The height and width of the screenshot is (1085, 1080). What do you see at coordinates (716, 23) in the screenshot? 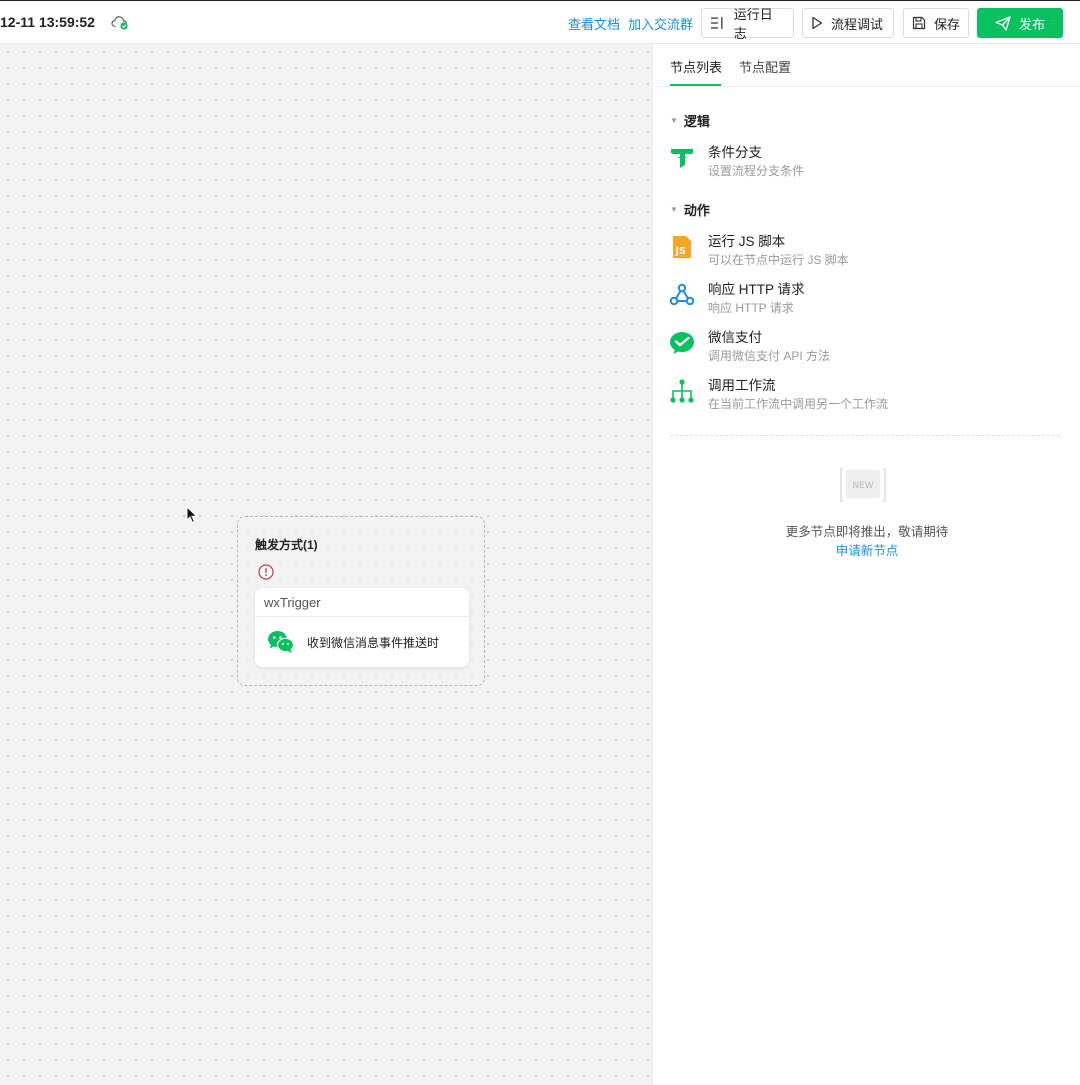
I see `logs-icon` at bounding box center [716, 23].